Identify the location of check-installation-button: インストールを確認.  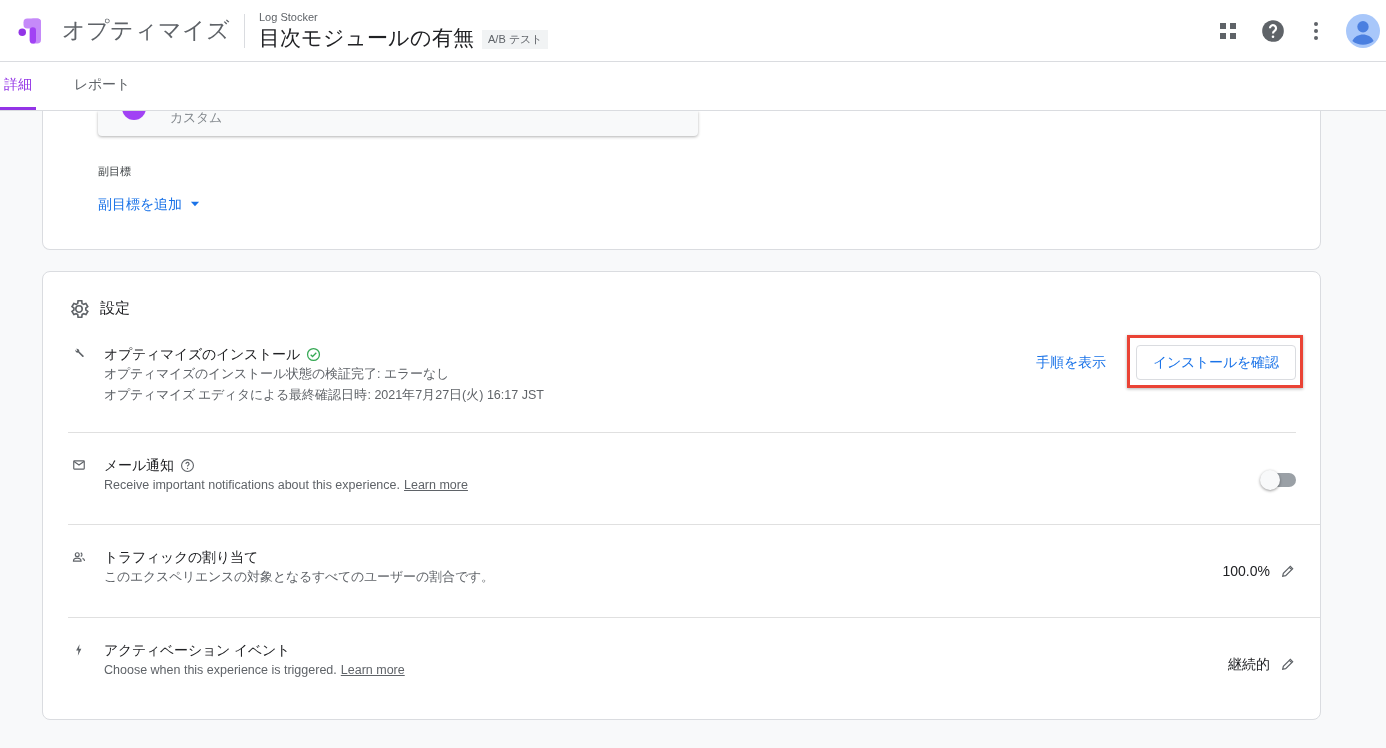
(1216, 362).